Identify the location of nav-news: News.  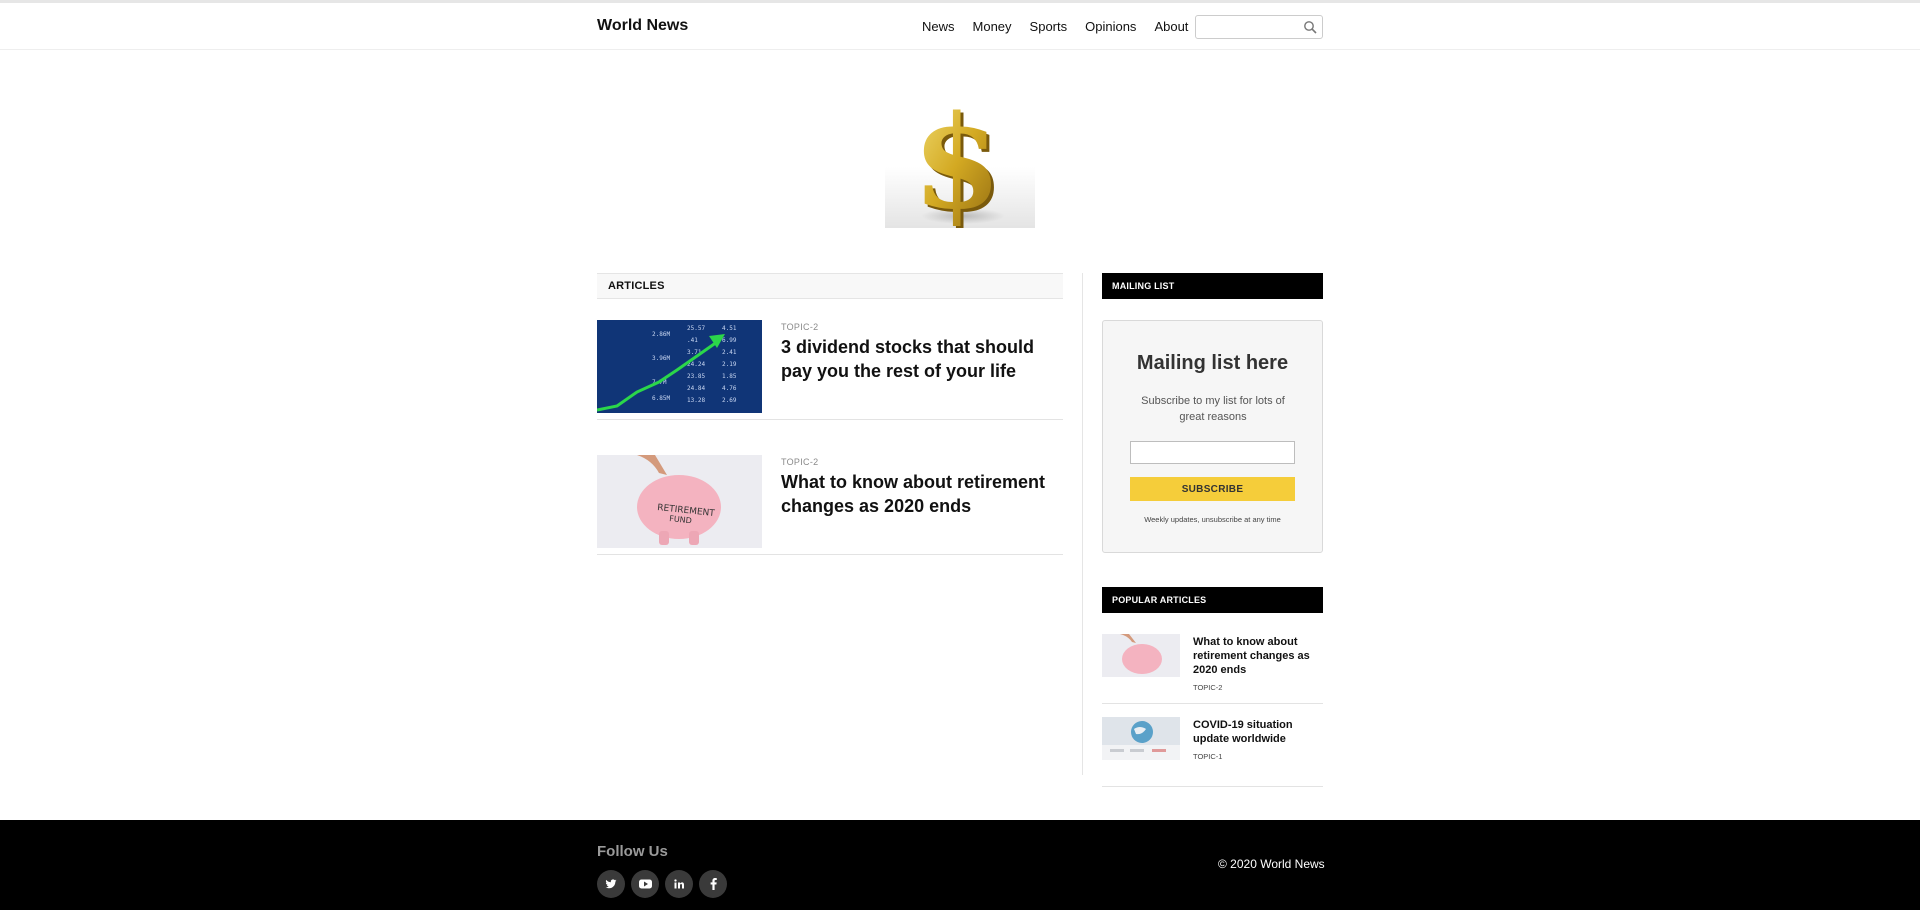
(938, 26).